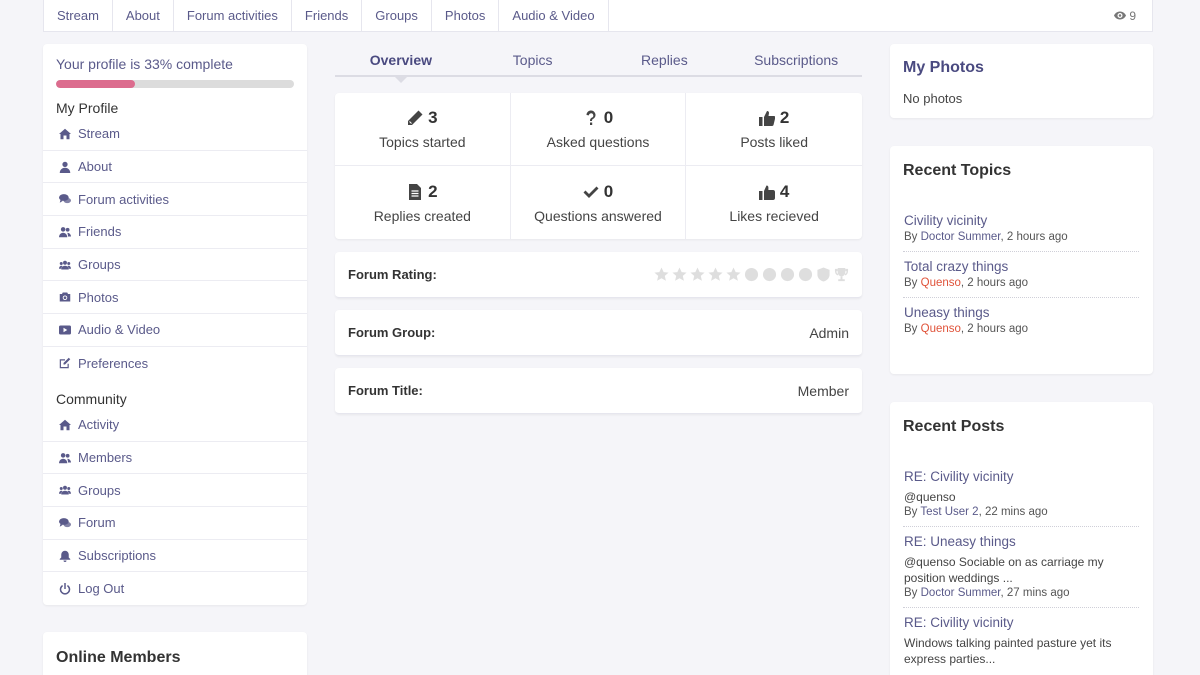 The width and height of the screenshot is (1200, 675). I want to click on sidebar-item-label: Members, so click(105, 458).